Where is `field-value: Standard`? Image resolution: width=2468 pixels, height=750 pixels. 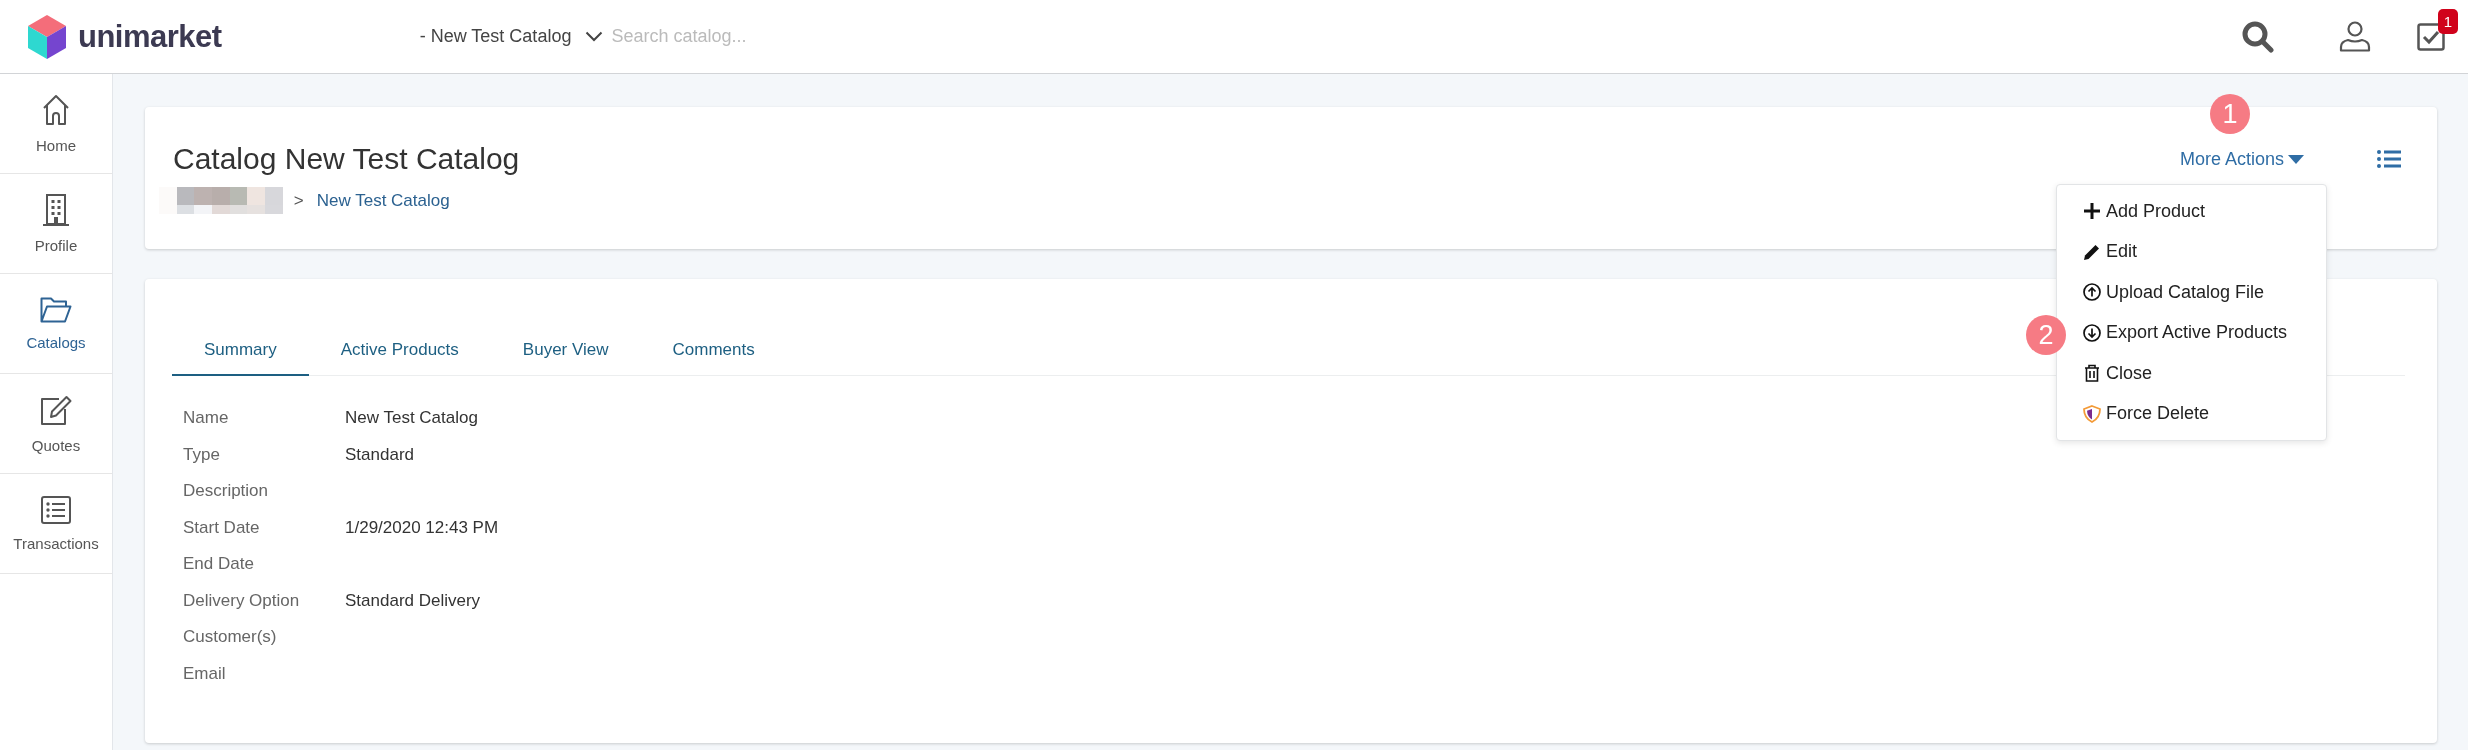 field-value: Standard is located at coordinates (380, 454).